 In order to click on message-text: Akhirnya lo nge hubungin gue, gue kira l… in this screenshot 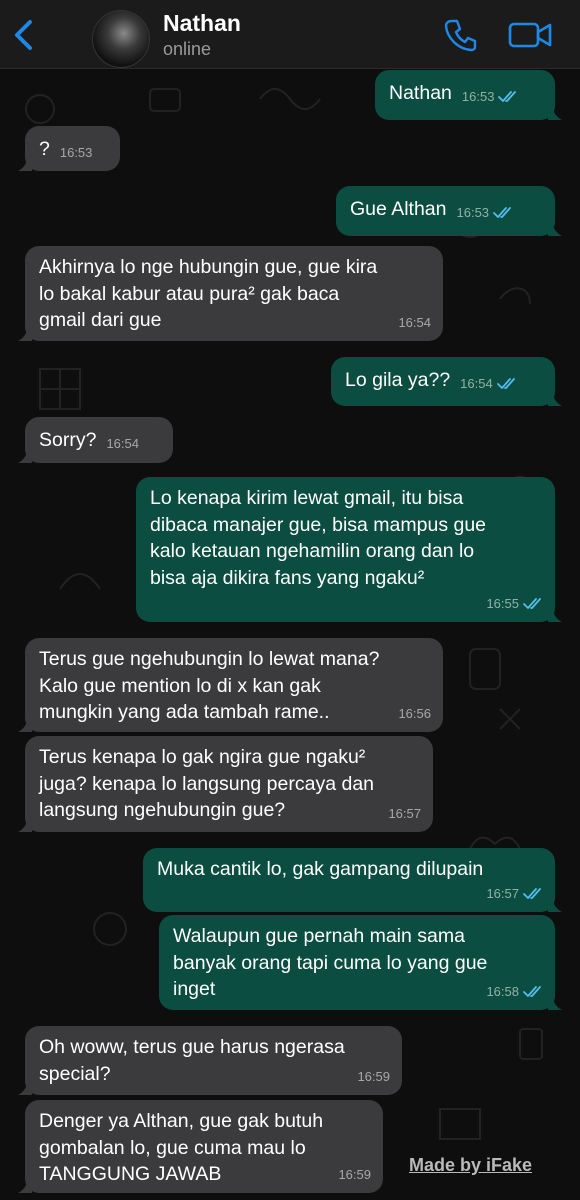, I will do `click(208, 293)`.